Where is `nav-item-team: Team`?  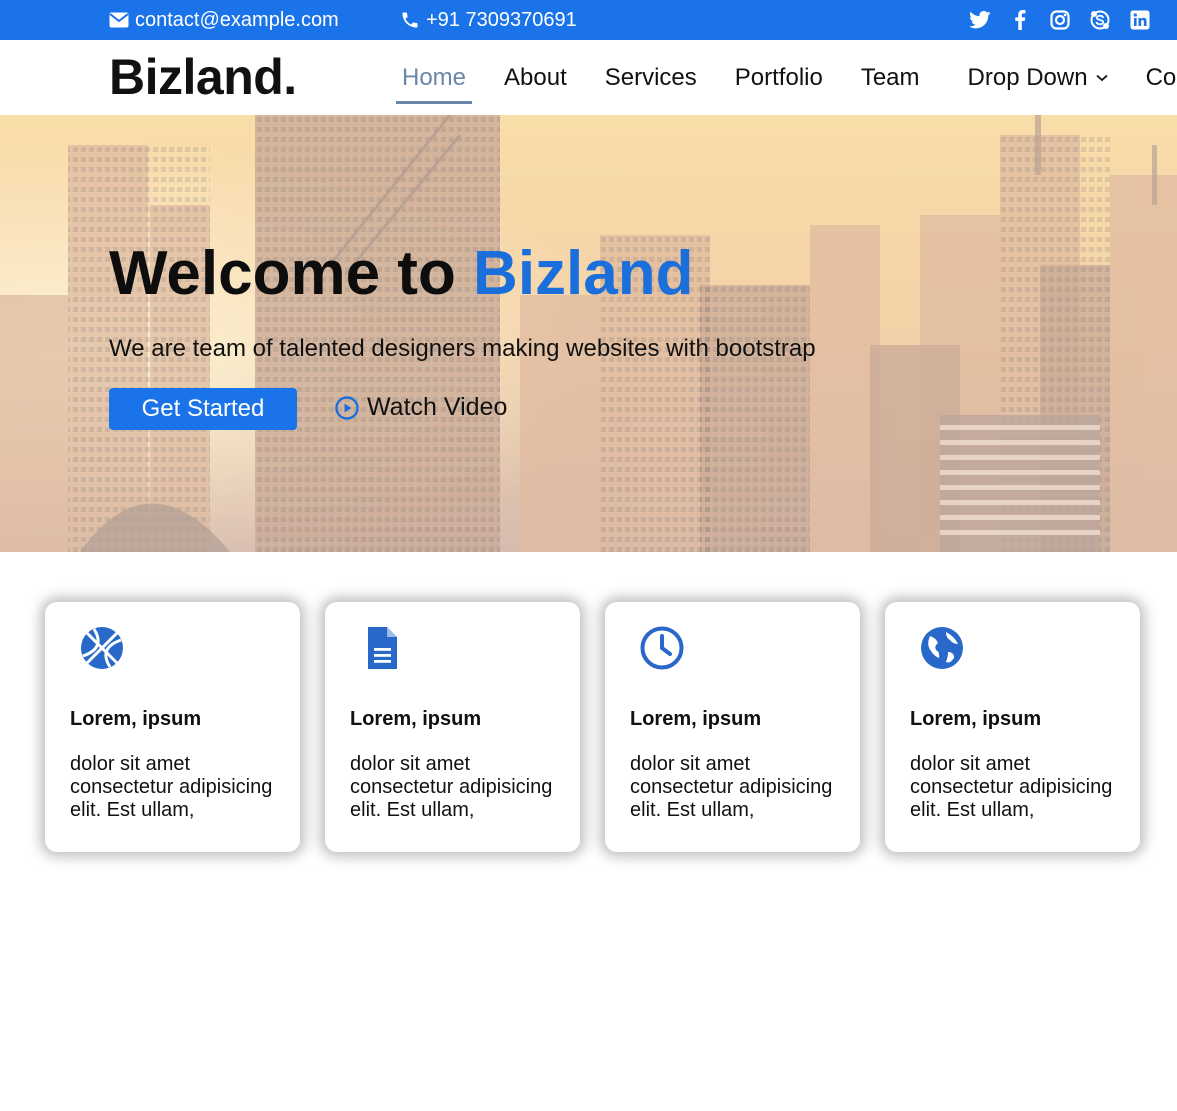
nav-item-team: Team is located at coordinates (890, 78).